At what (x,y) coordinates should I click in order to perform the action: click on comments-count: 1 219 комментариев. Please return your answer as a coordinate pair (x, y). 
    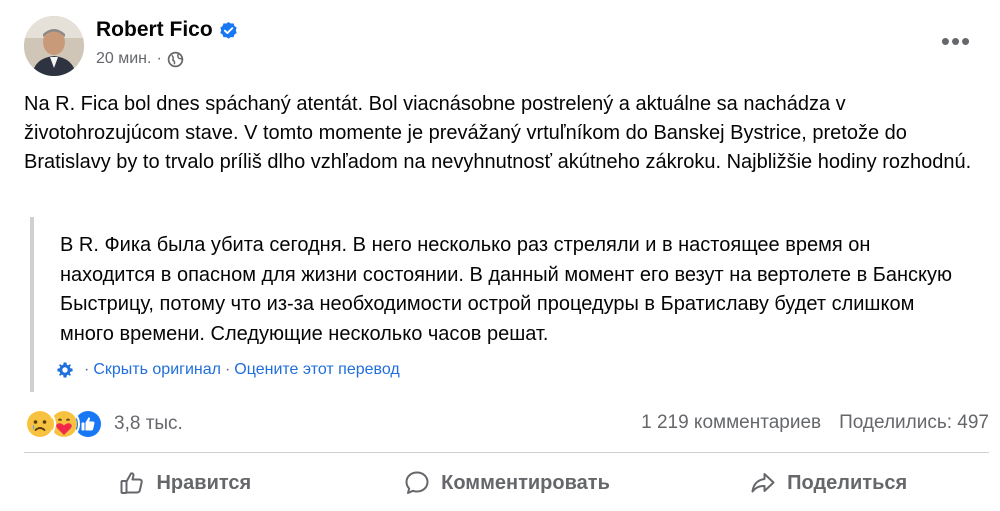
    Looking at the image, I should click on (731, 423).